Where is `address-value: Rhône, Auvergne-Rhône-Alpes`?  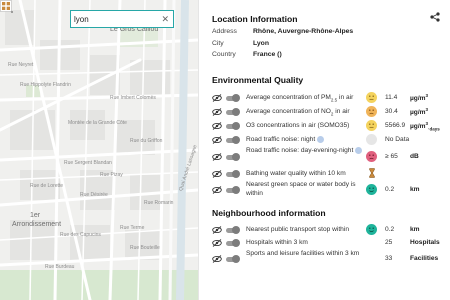 address-value: Rhône, Auvergne-Rhône-Alpes is located at coordinates (303, 31).